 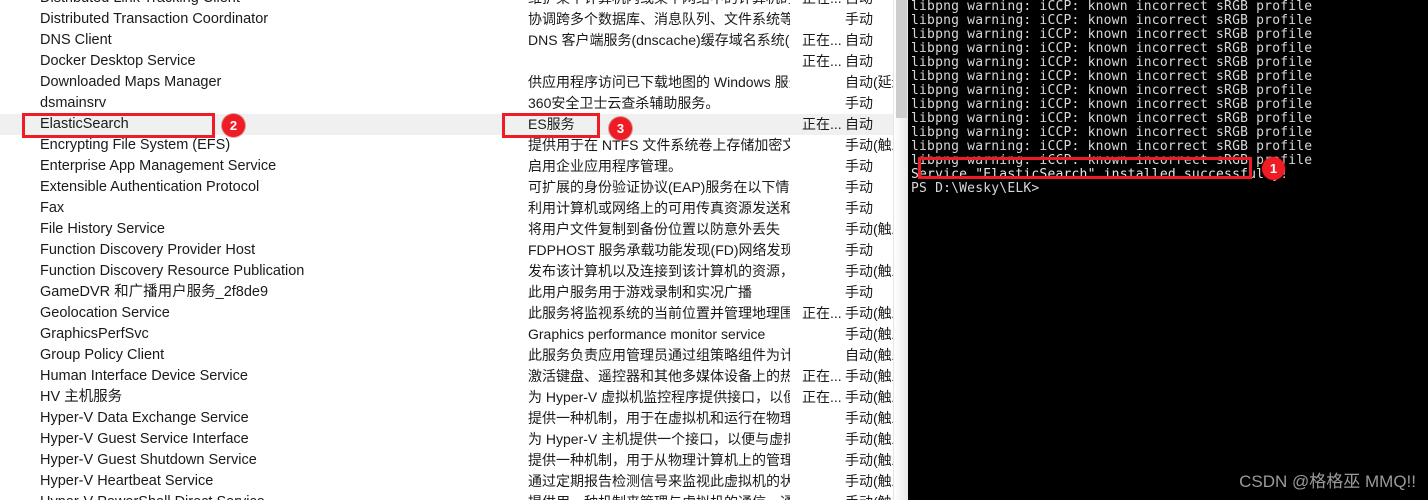 I want to click on service-row-selected: ElasticSearch ES服务 正在... 自动, so click(x=454, y=124).